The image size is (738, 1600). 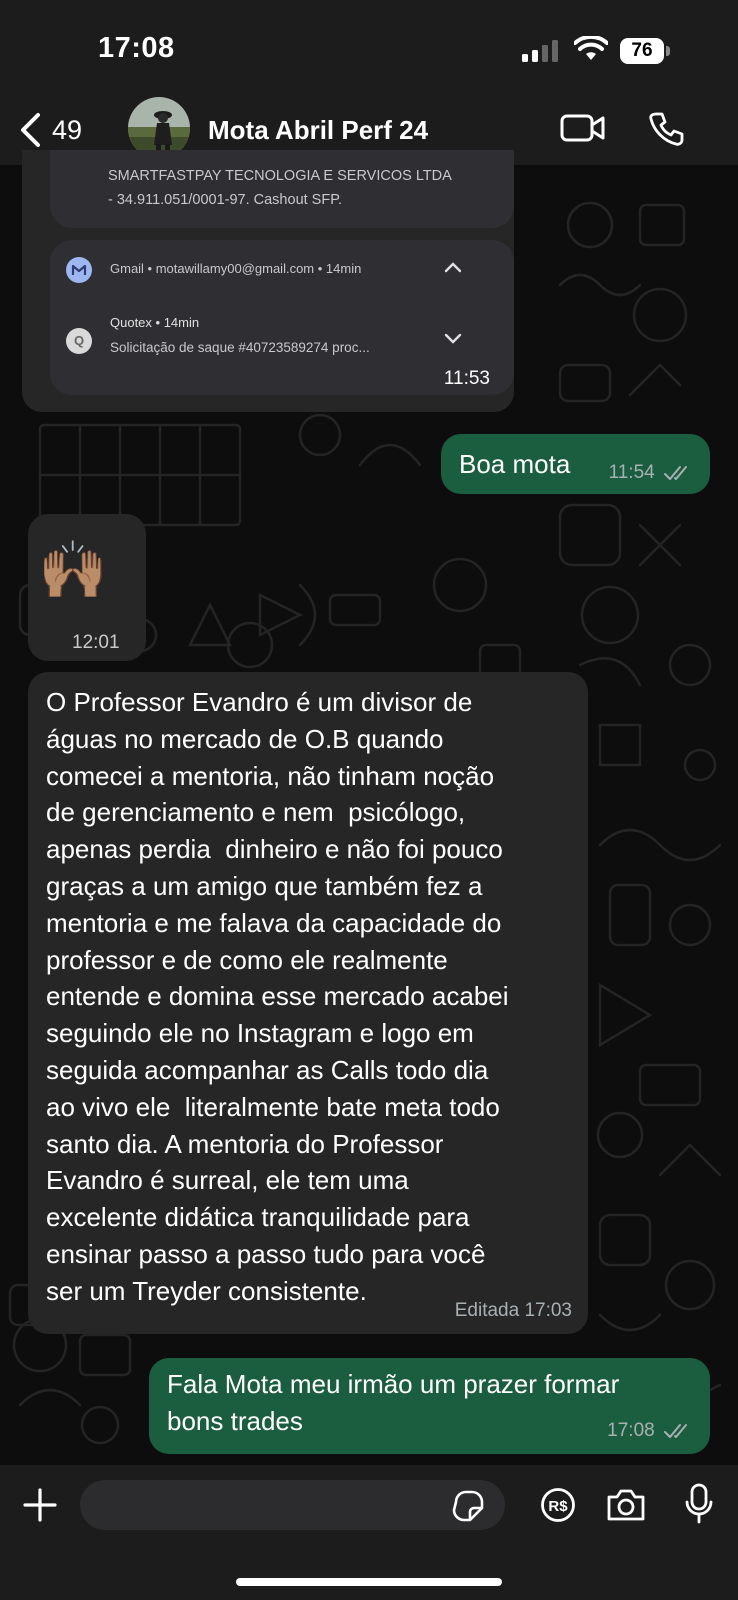 I want to click on message-text-line: graças a um amigo que também fez a, so click(x=264, y=885).